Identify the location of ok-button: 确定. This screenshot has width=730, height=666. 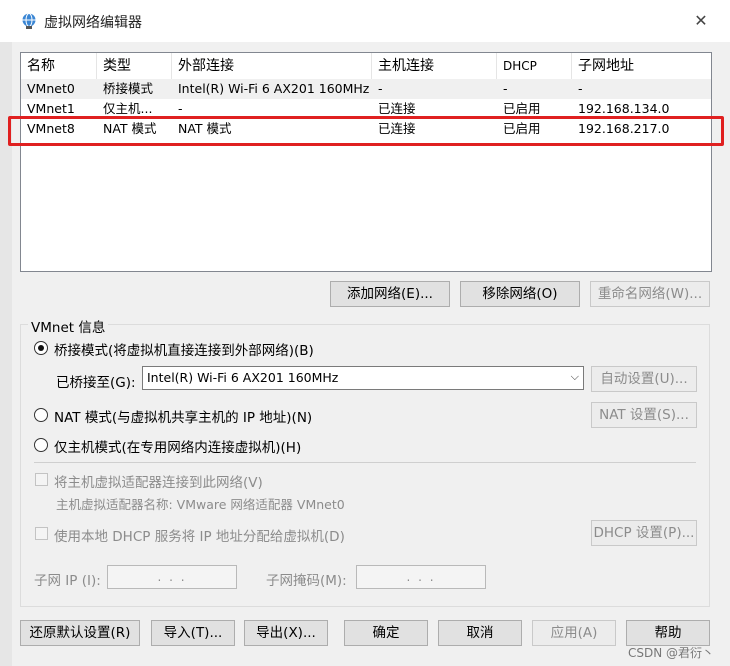
(386, 633).